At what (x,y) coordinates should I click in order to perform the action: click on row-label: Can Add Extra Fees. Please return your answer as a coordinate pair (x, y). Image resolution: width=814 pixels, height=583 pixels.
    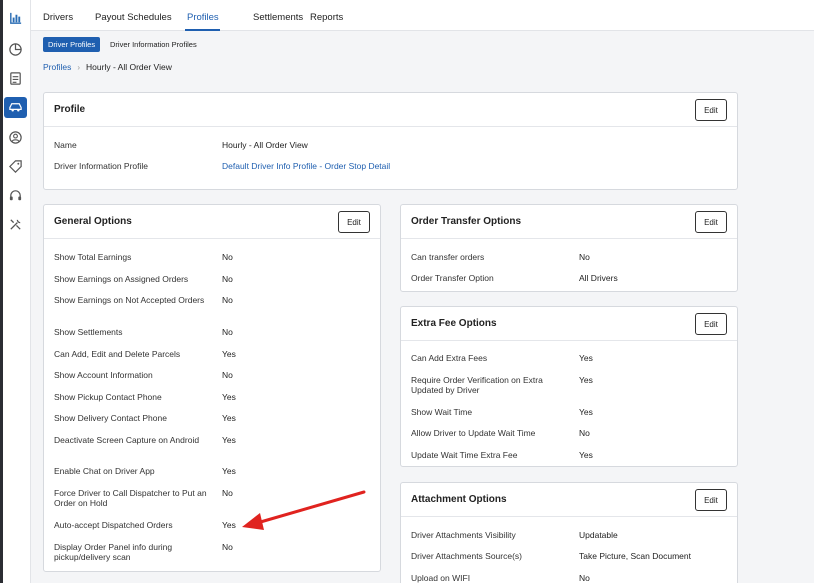
    Looking at the image, I should click on (449, 358).